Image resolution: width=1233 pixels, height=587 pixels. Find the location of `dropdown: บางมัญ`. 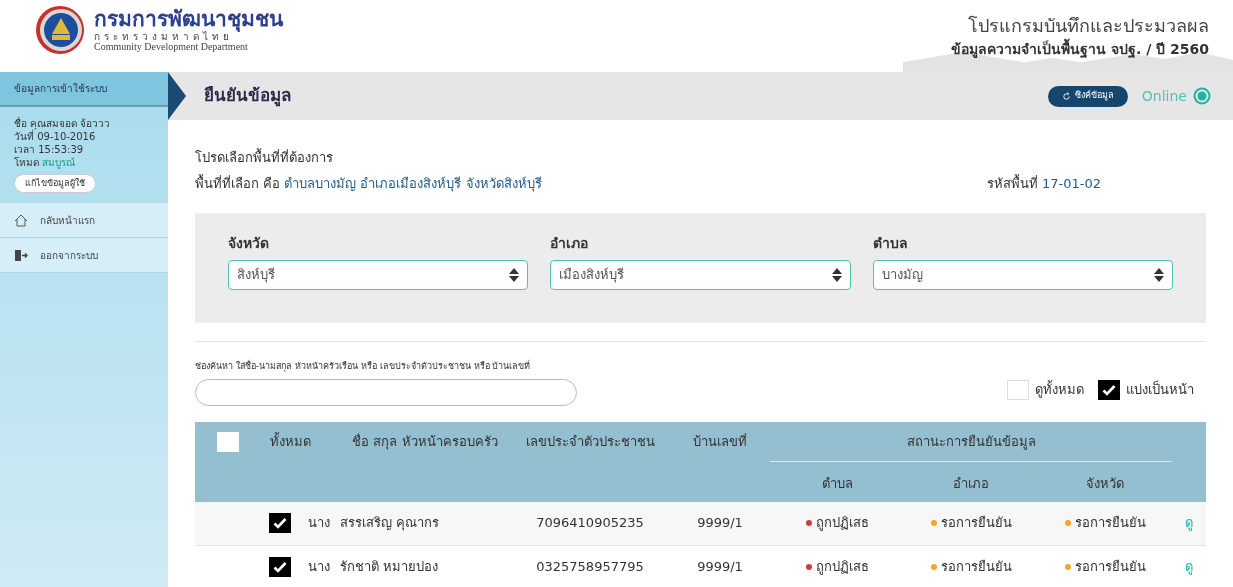

dropdown: บางมัญ is located at coordinates (1022, 275).